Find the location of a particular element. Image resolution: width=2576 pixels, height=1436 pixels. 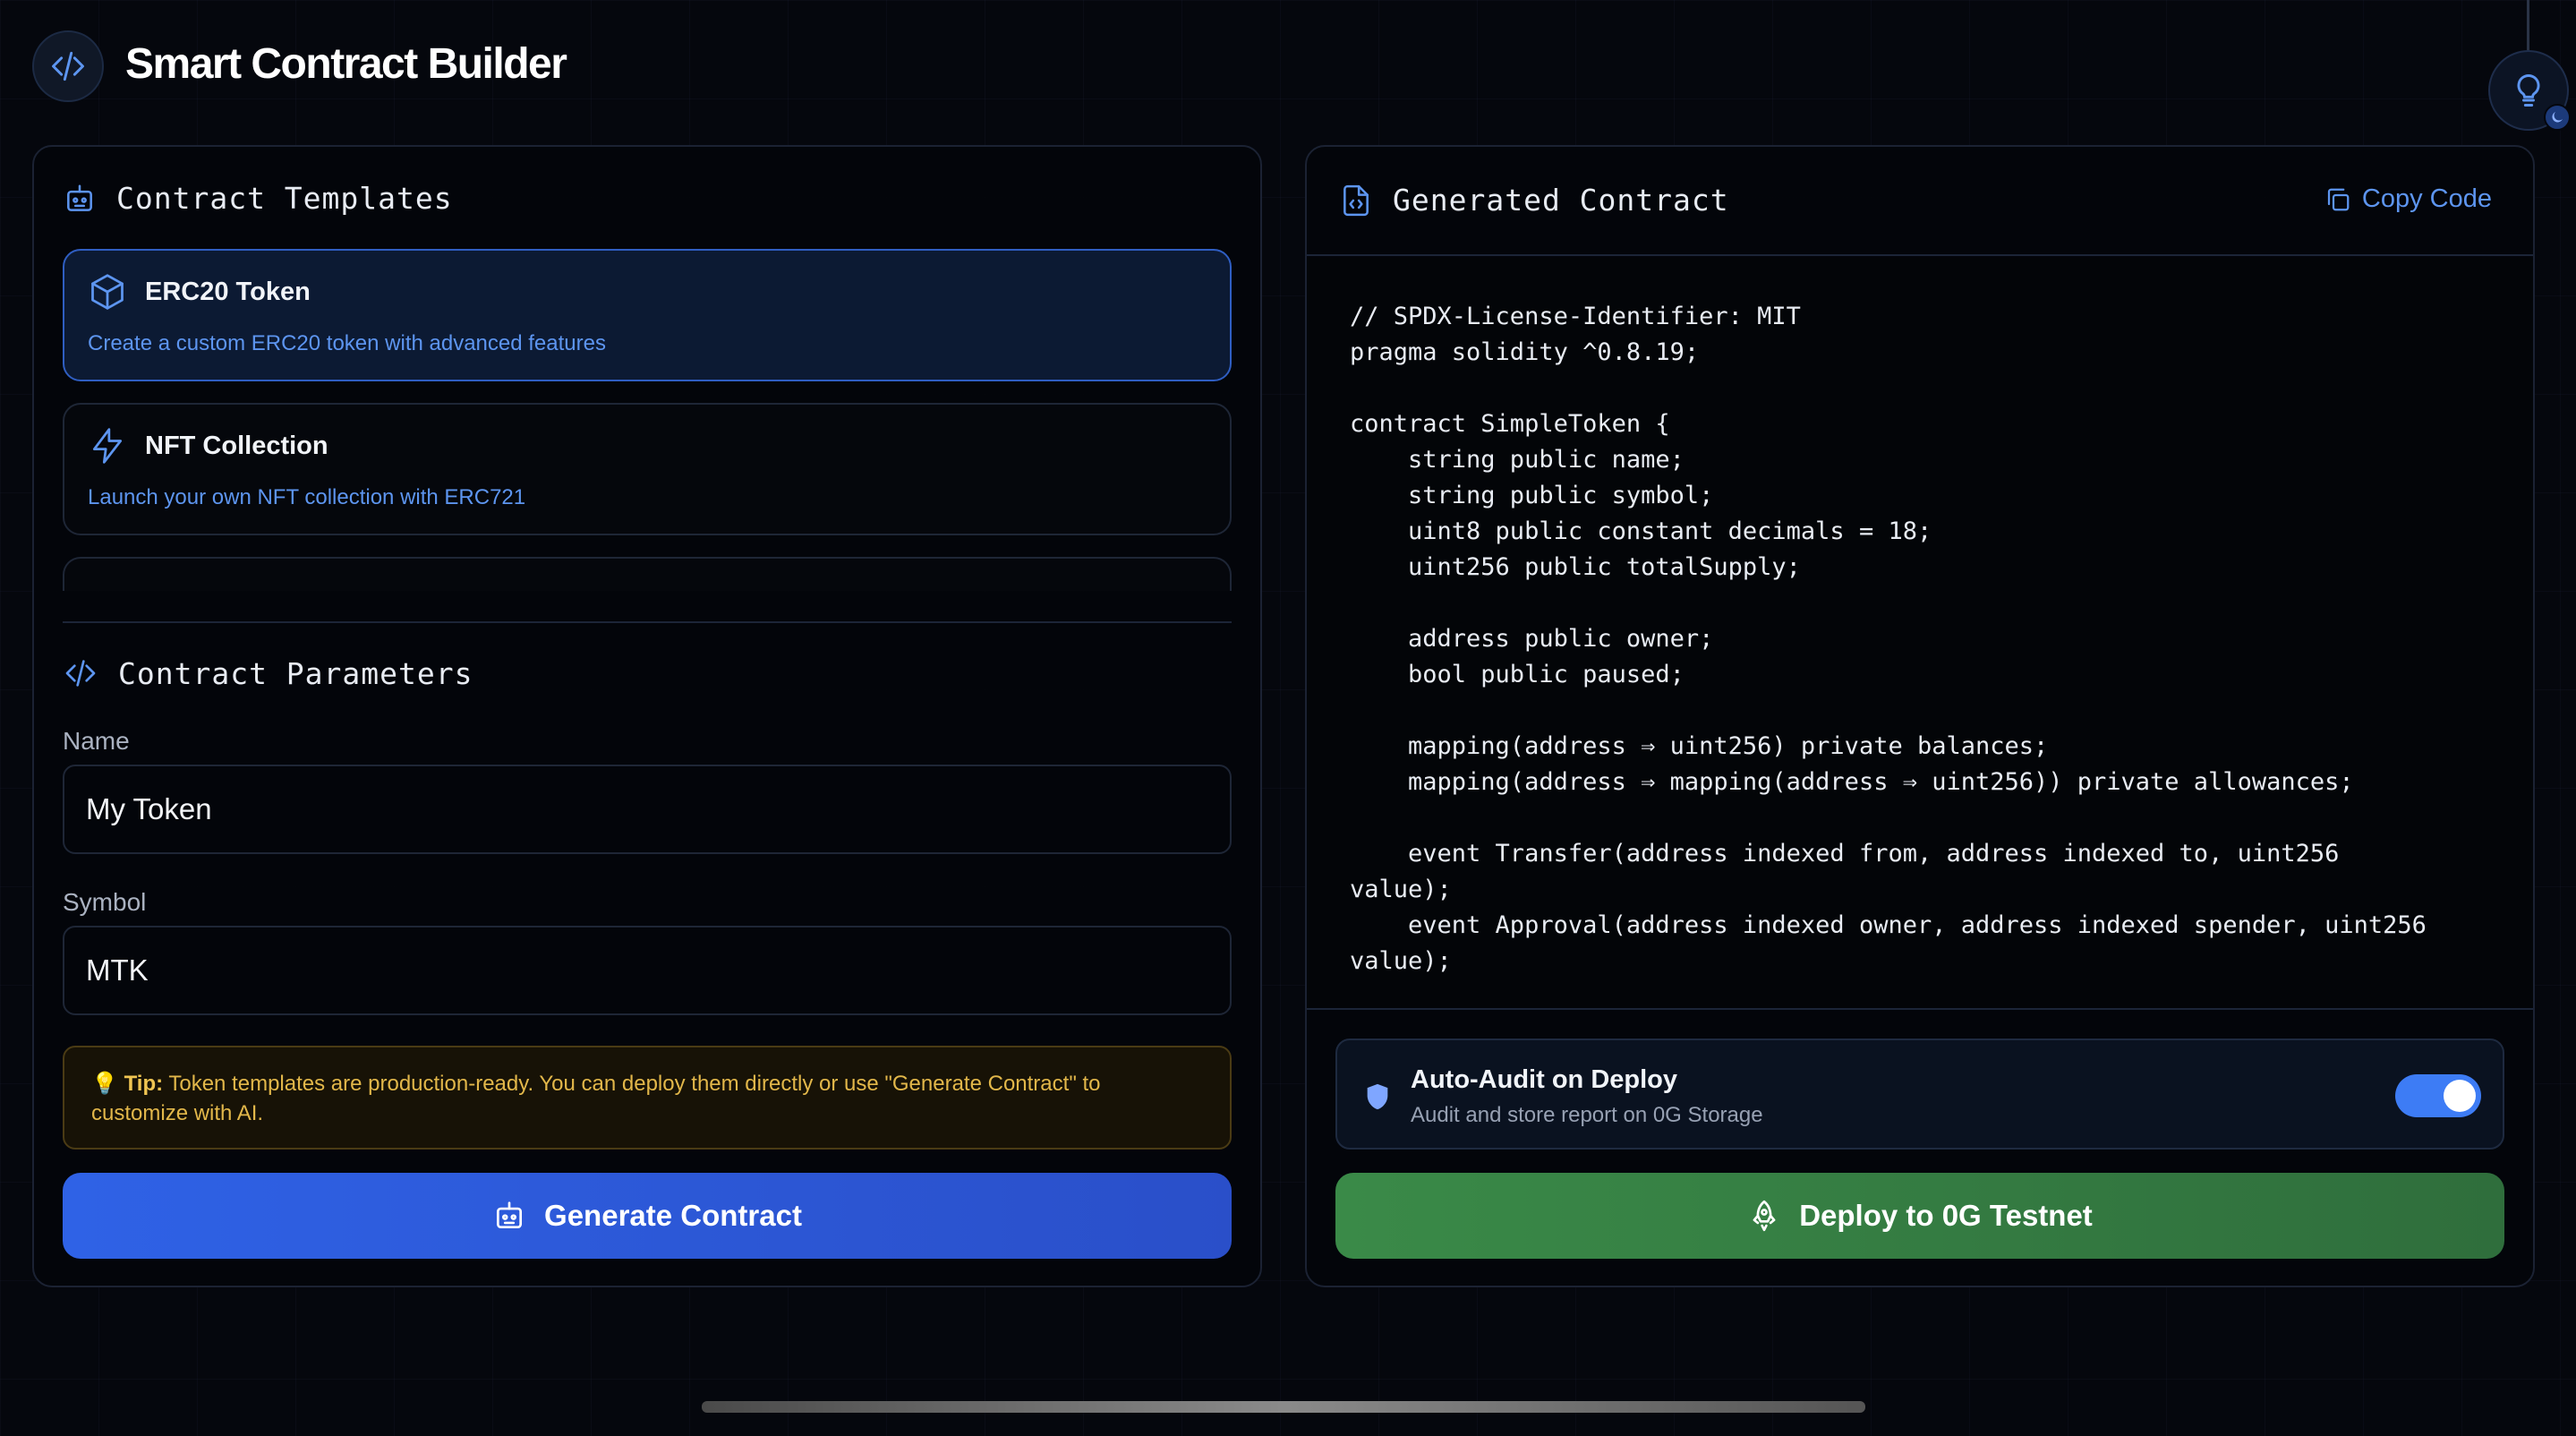

generated-contract-header: Generated Contract Copy Code is located at coordinates (1920, 201).